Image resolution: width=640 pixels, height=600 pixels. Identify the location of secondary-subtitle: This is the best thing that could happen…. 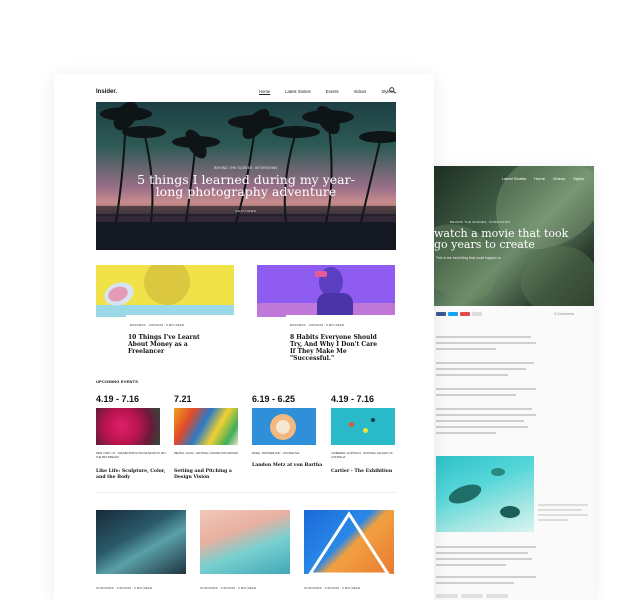
(468, 258).